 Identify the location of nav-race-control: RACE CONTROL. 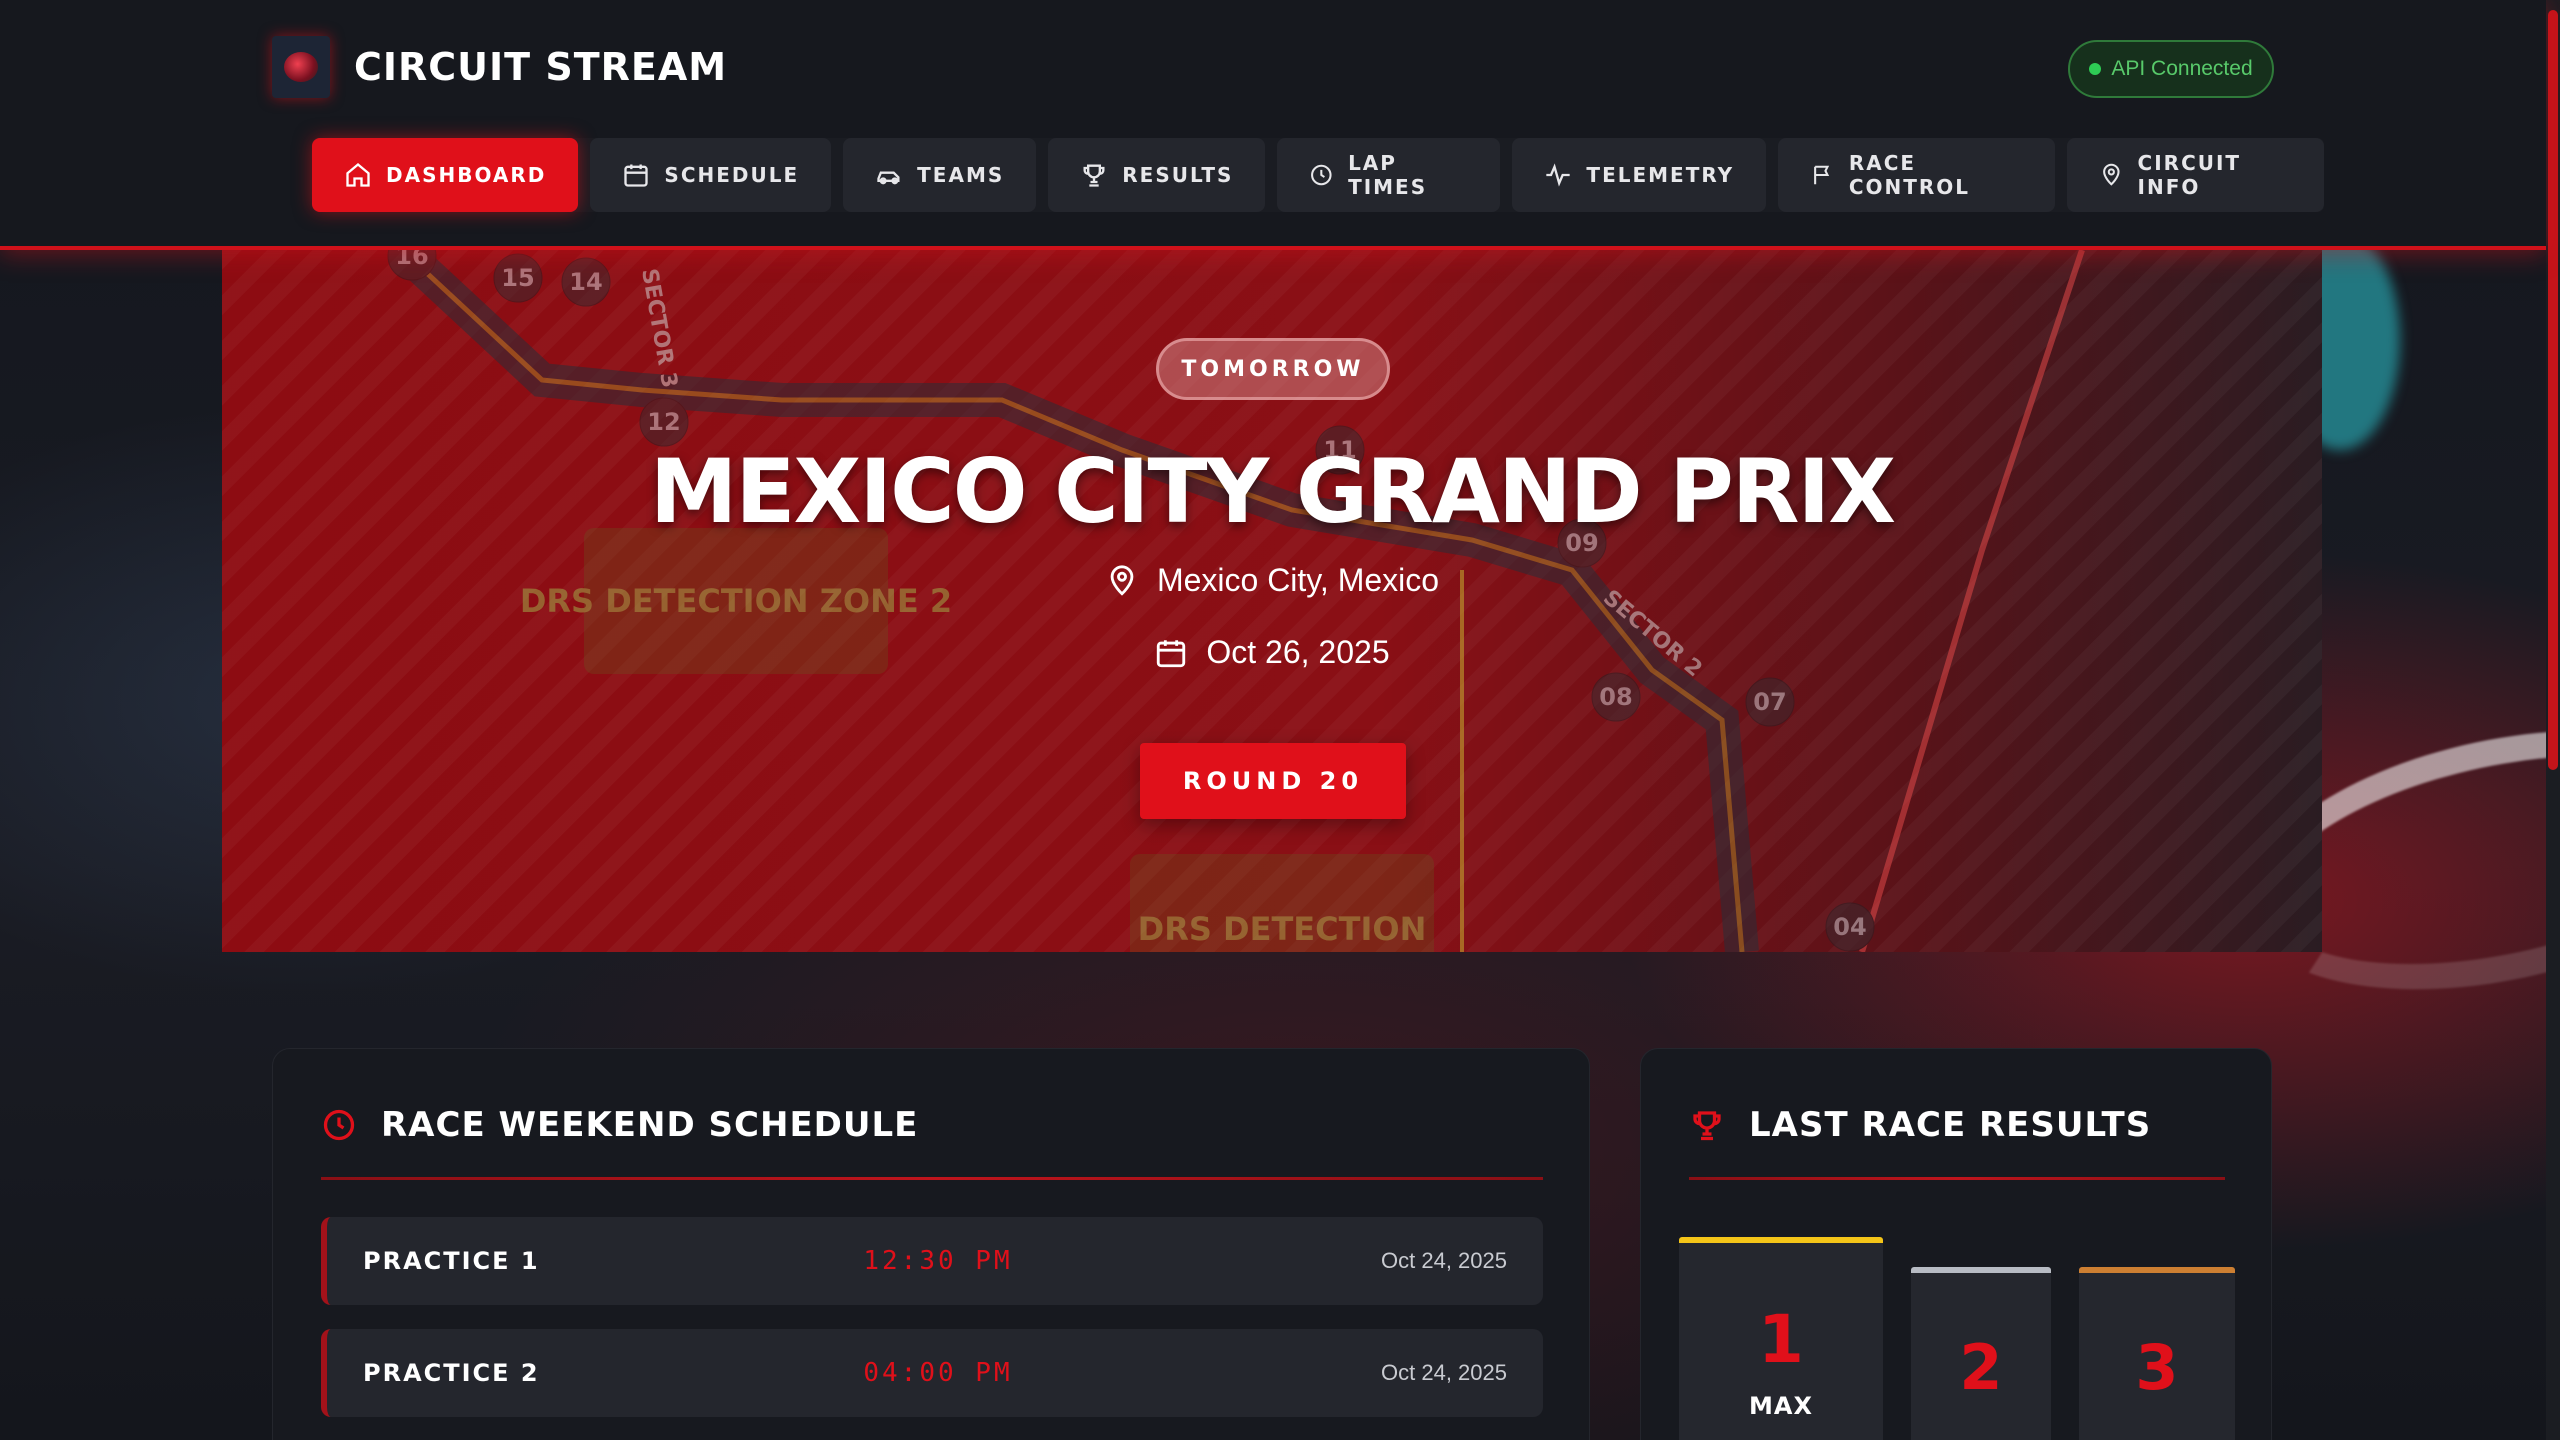
(1916, 175).